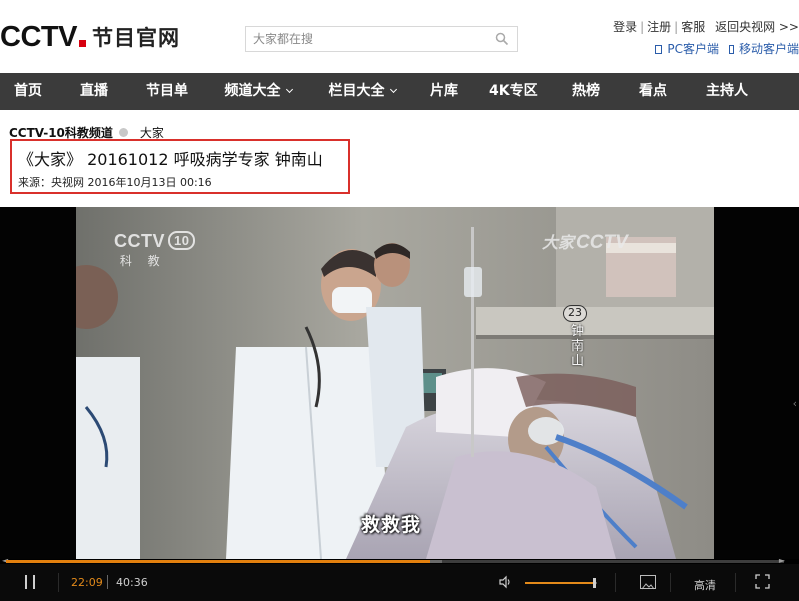  Describe the element at coordinates (362, 91) in the screenshot. I see `nav-columns: 栏目大全` at that location.